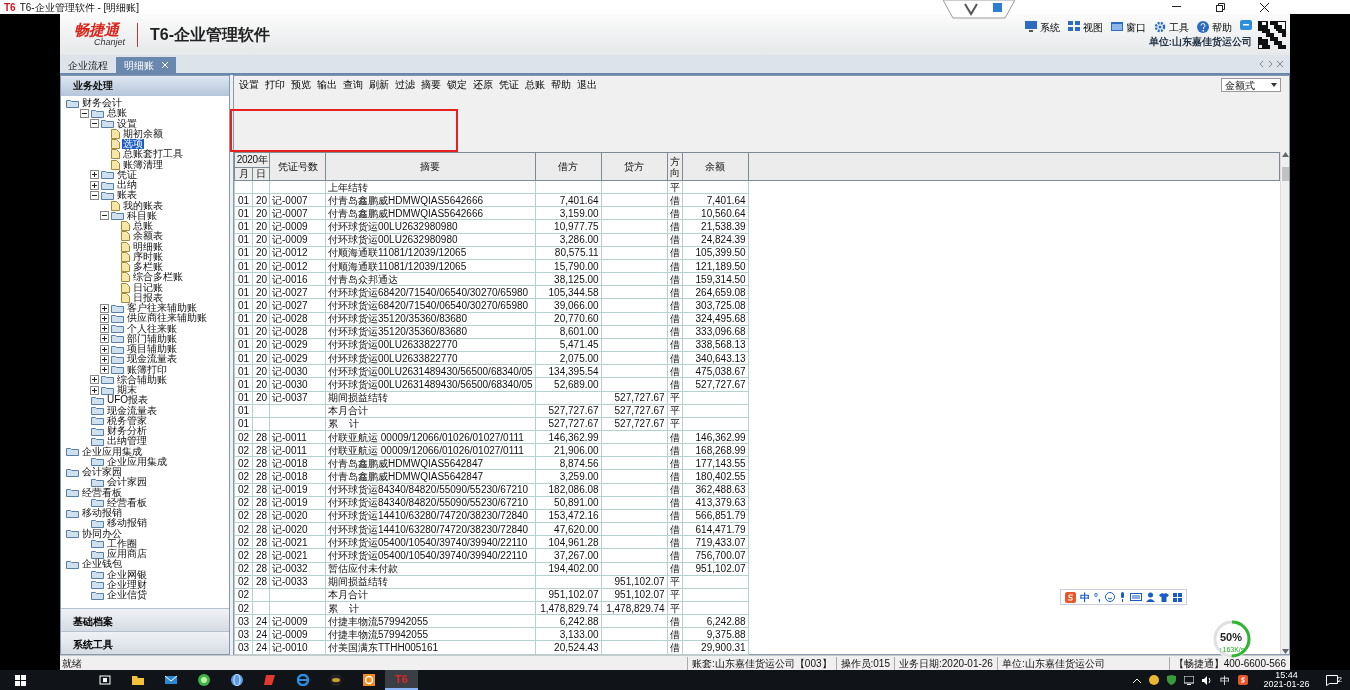 This screenshot has height=690, width=1350. What do you see at coordinates (88, 65) in the screenshot?
I see `tab: 企业流程` at bounding box center [88, 65].